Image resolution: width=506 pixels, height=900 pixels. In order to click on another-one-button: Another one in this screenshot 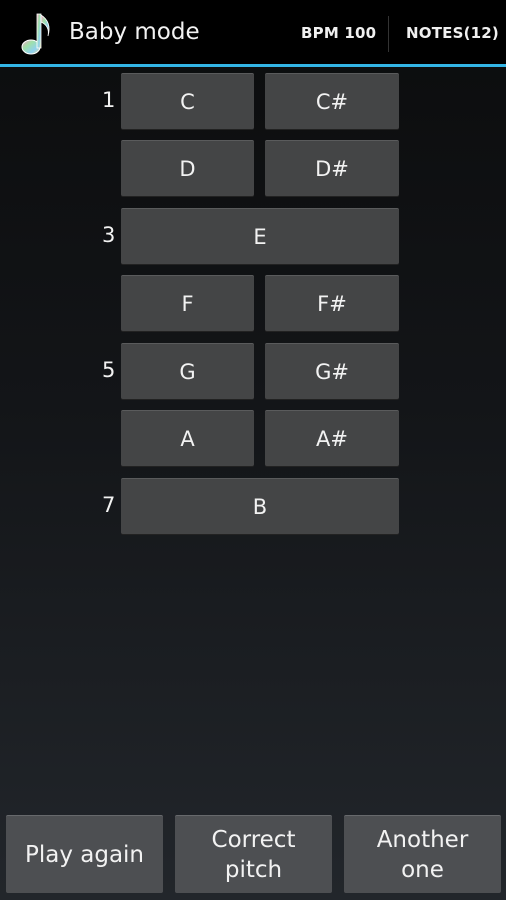, I will do `click(422, 854)`.